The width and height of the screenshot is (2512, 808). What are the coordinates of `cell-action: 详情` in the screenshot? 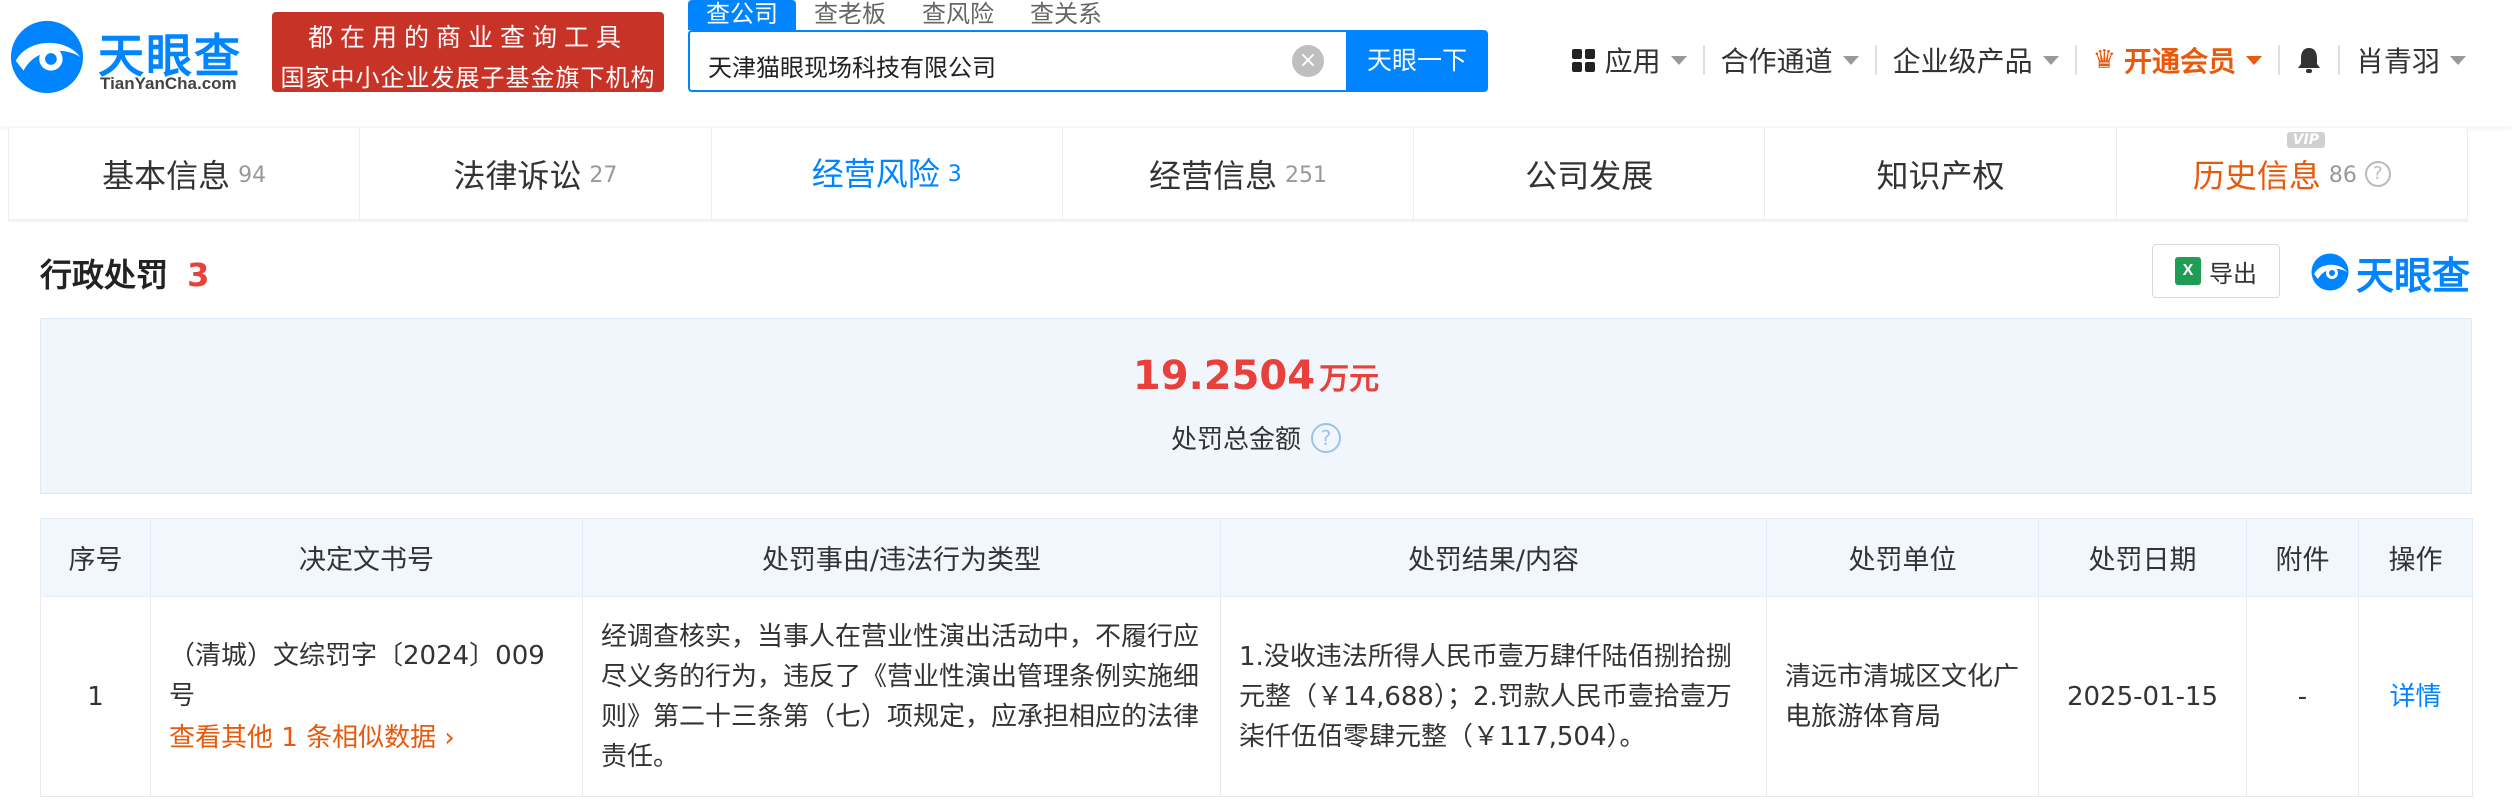 It's located at (2415, 696).